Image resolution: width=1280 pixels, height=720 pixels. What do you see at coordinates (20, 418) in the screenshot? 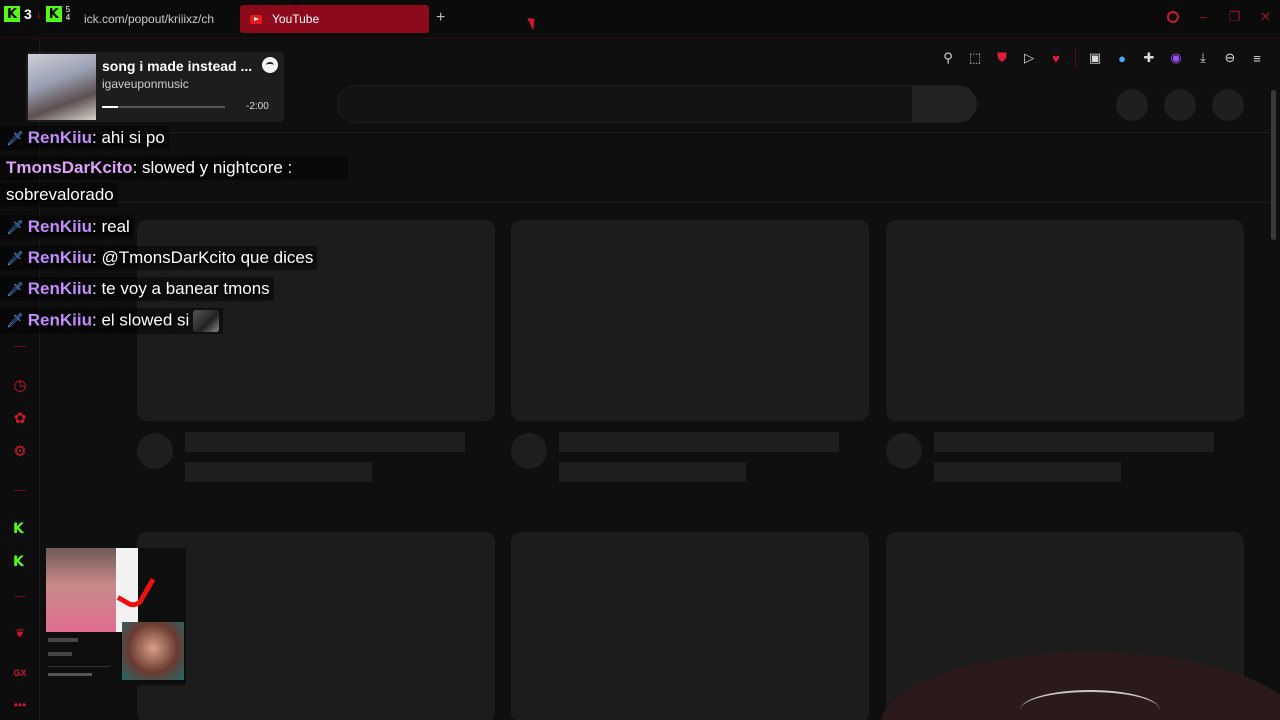
I see `extensions-icon: ✿` at bounding box center [20, 418].